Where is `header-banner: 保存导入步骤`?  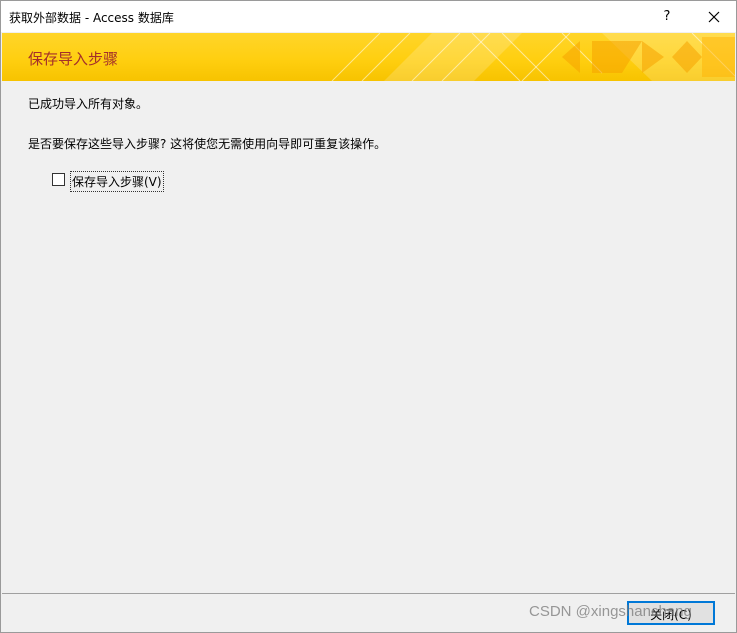 header-banner: 保存导入步骤 is located at coordinates (368, 57).